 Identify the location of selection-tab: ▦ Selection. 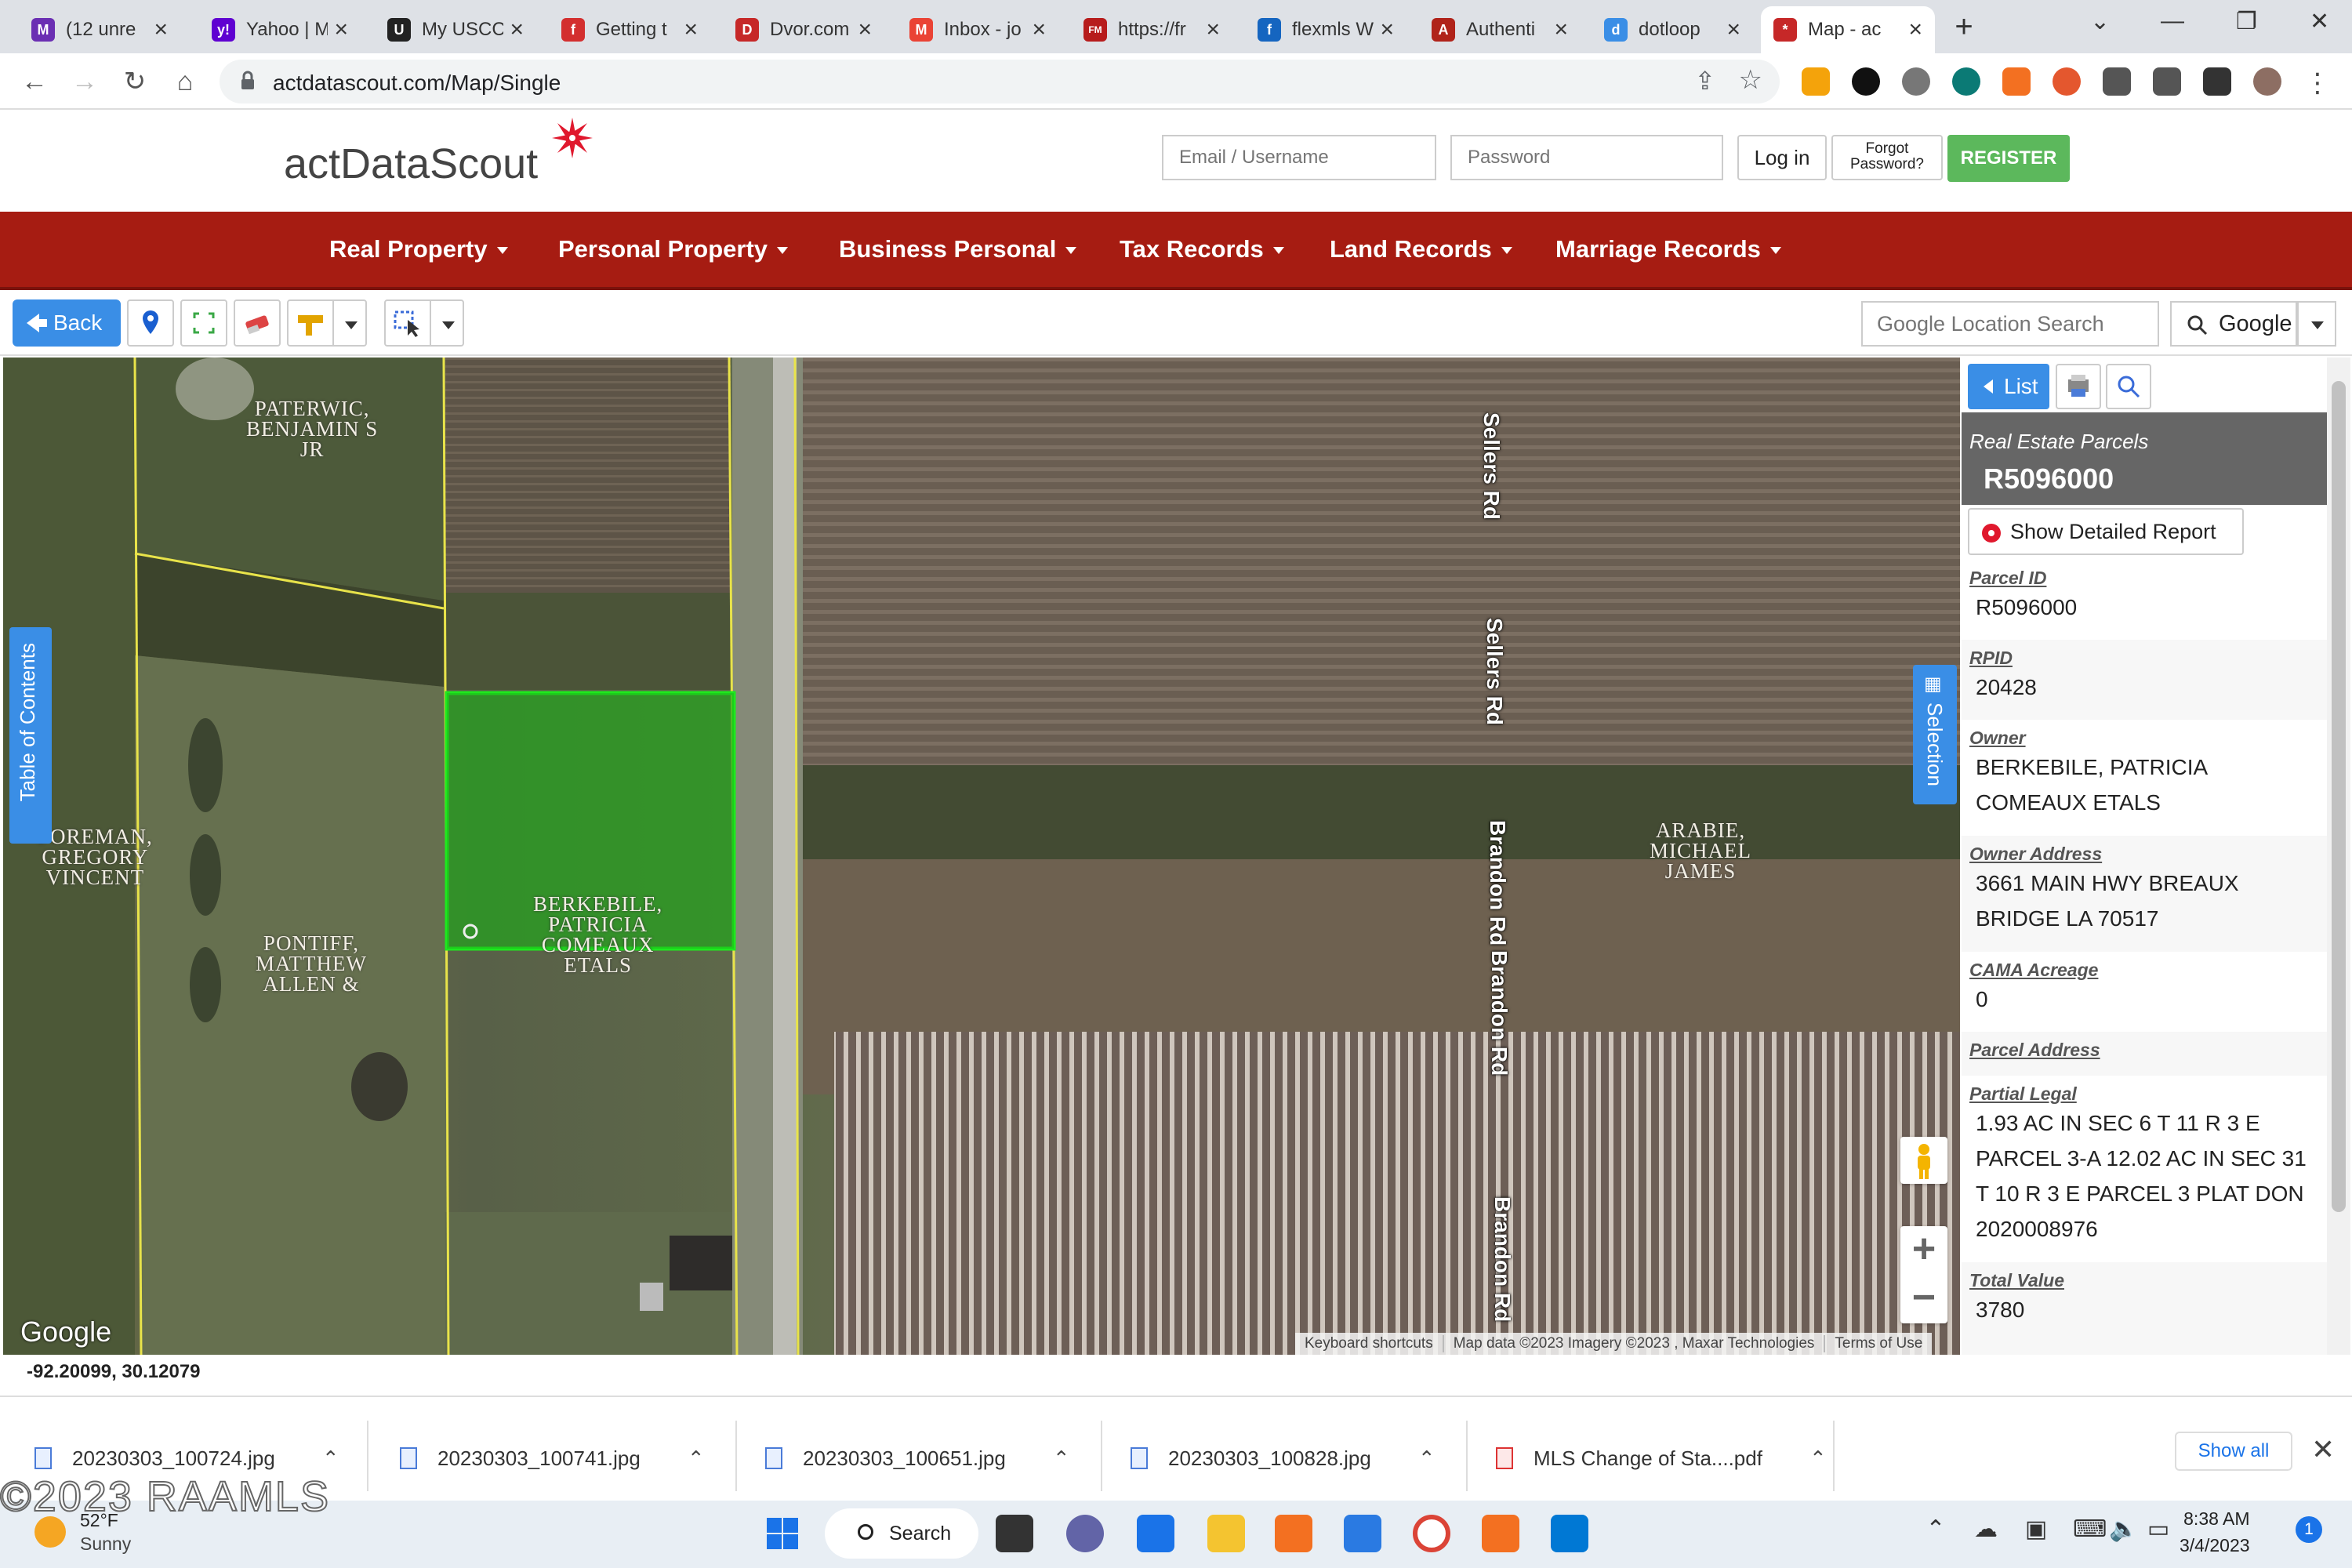
(1935, 734).